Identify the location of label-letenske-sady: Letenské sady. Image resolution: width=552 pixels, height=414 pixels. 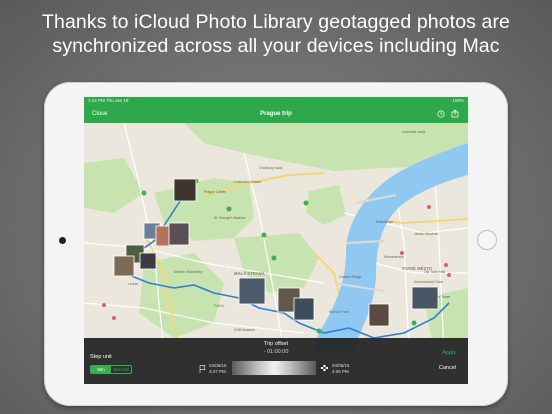
(413, 132).